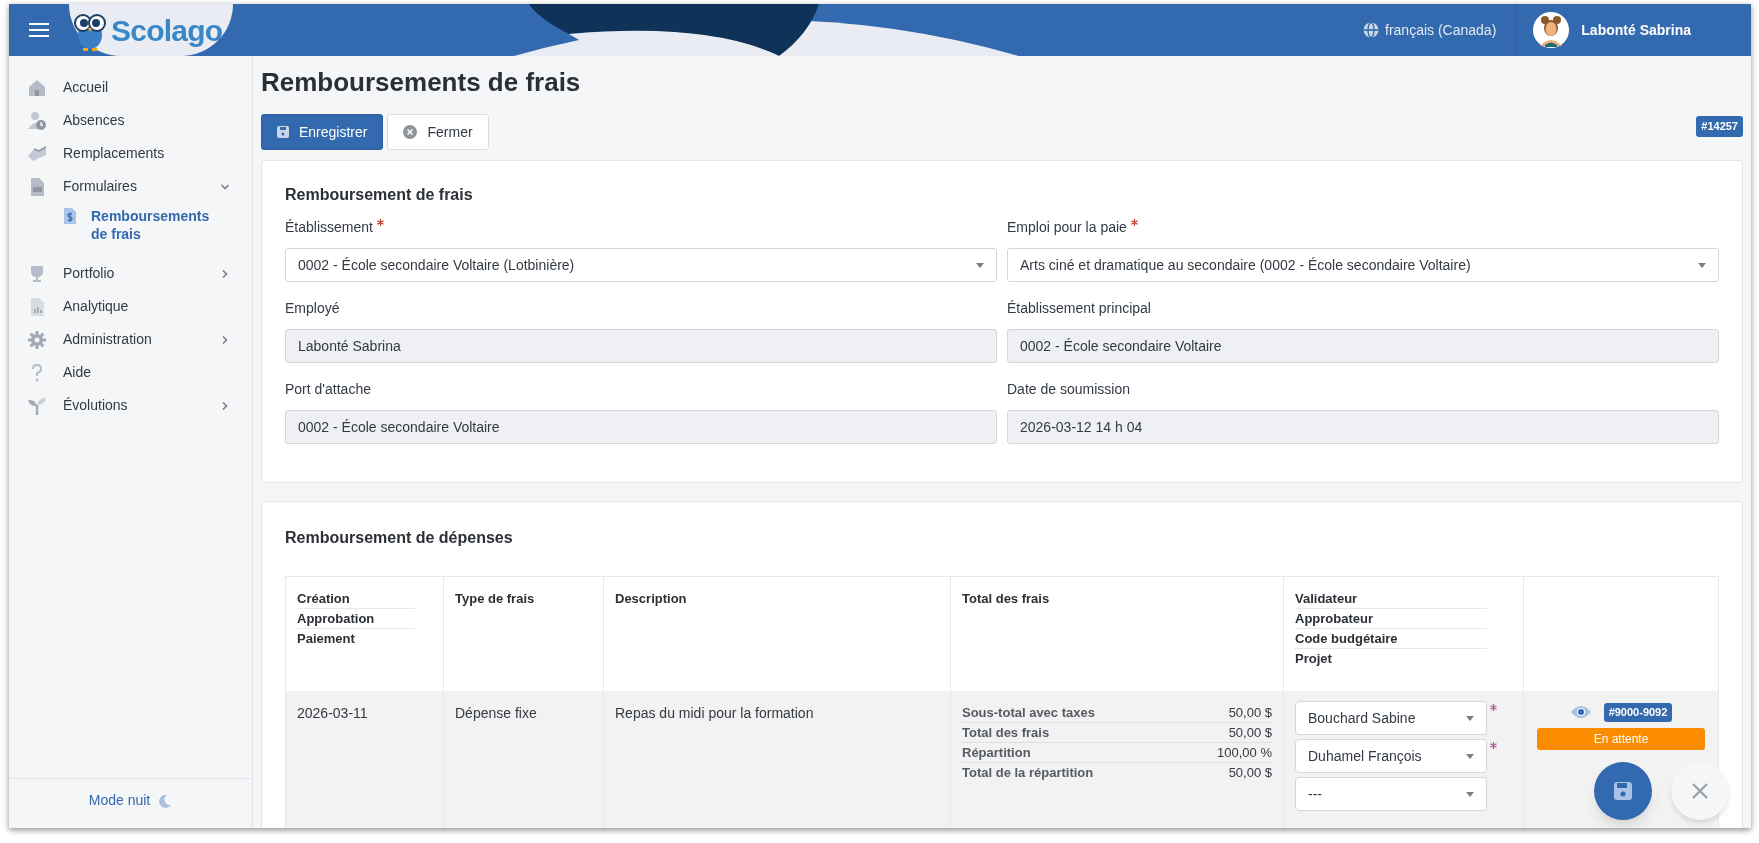 The width and height of the screenshot is (1759, 843). Describe the element at coordinates (1072, 227) in the screenshot. I see `field-label: Emploi pour la paie` at that location.